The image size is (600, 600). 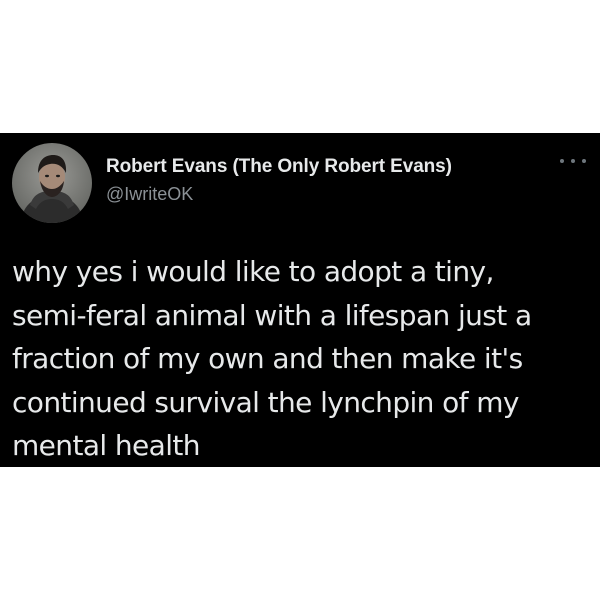 I want to click on author-display-name: Robert Evans (The Only Robert Evans), so click(x=279, y=167).